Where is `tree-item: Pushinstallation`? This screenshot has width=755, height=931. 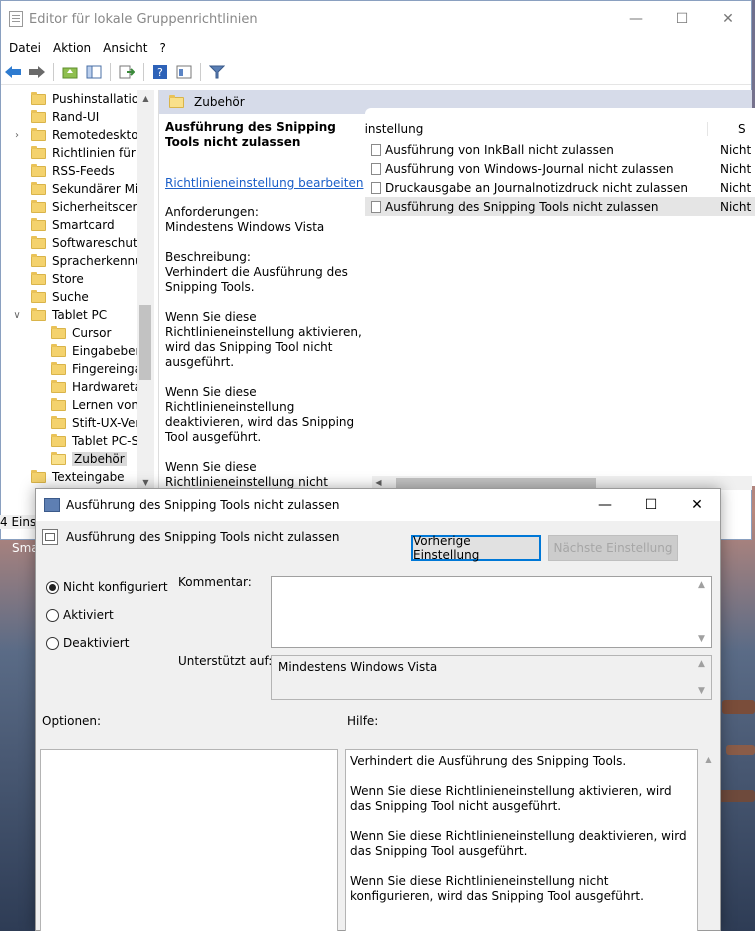
tree-item: Pushinstallation is located at coordinates (77, 99).